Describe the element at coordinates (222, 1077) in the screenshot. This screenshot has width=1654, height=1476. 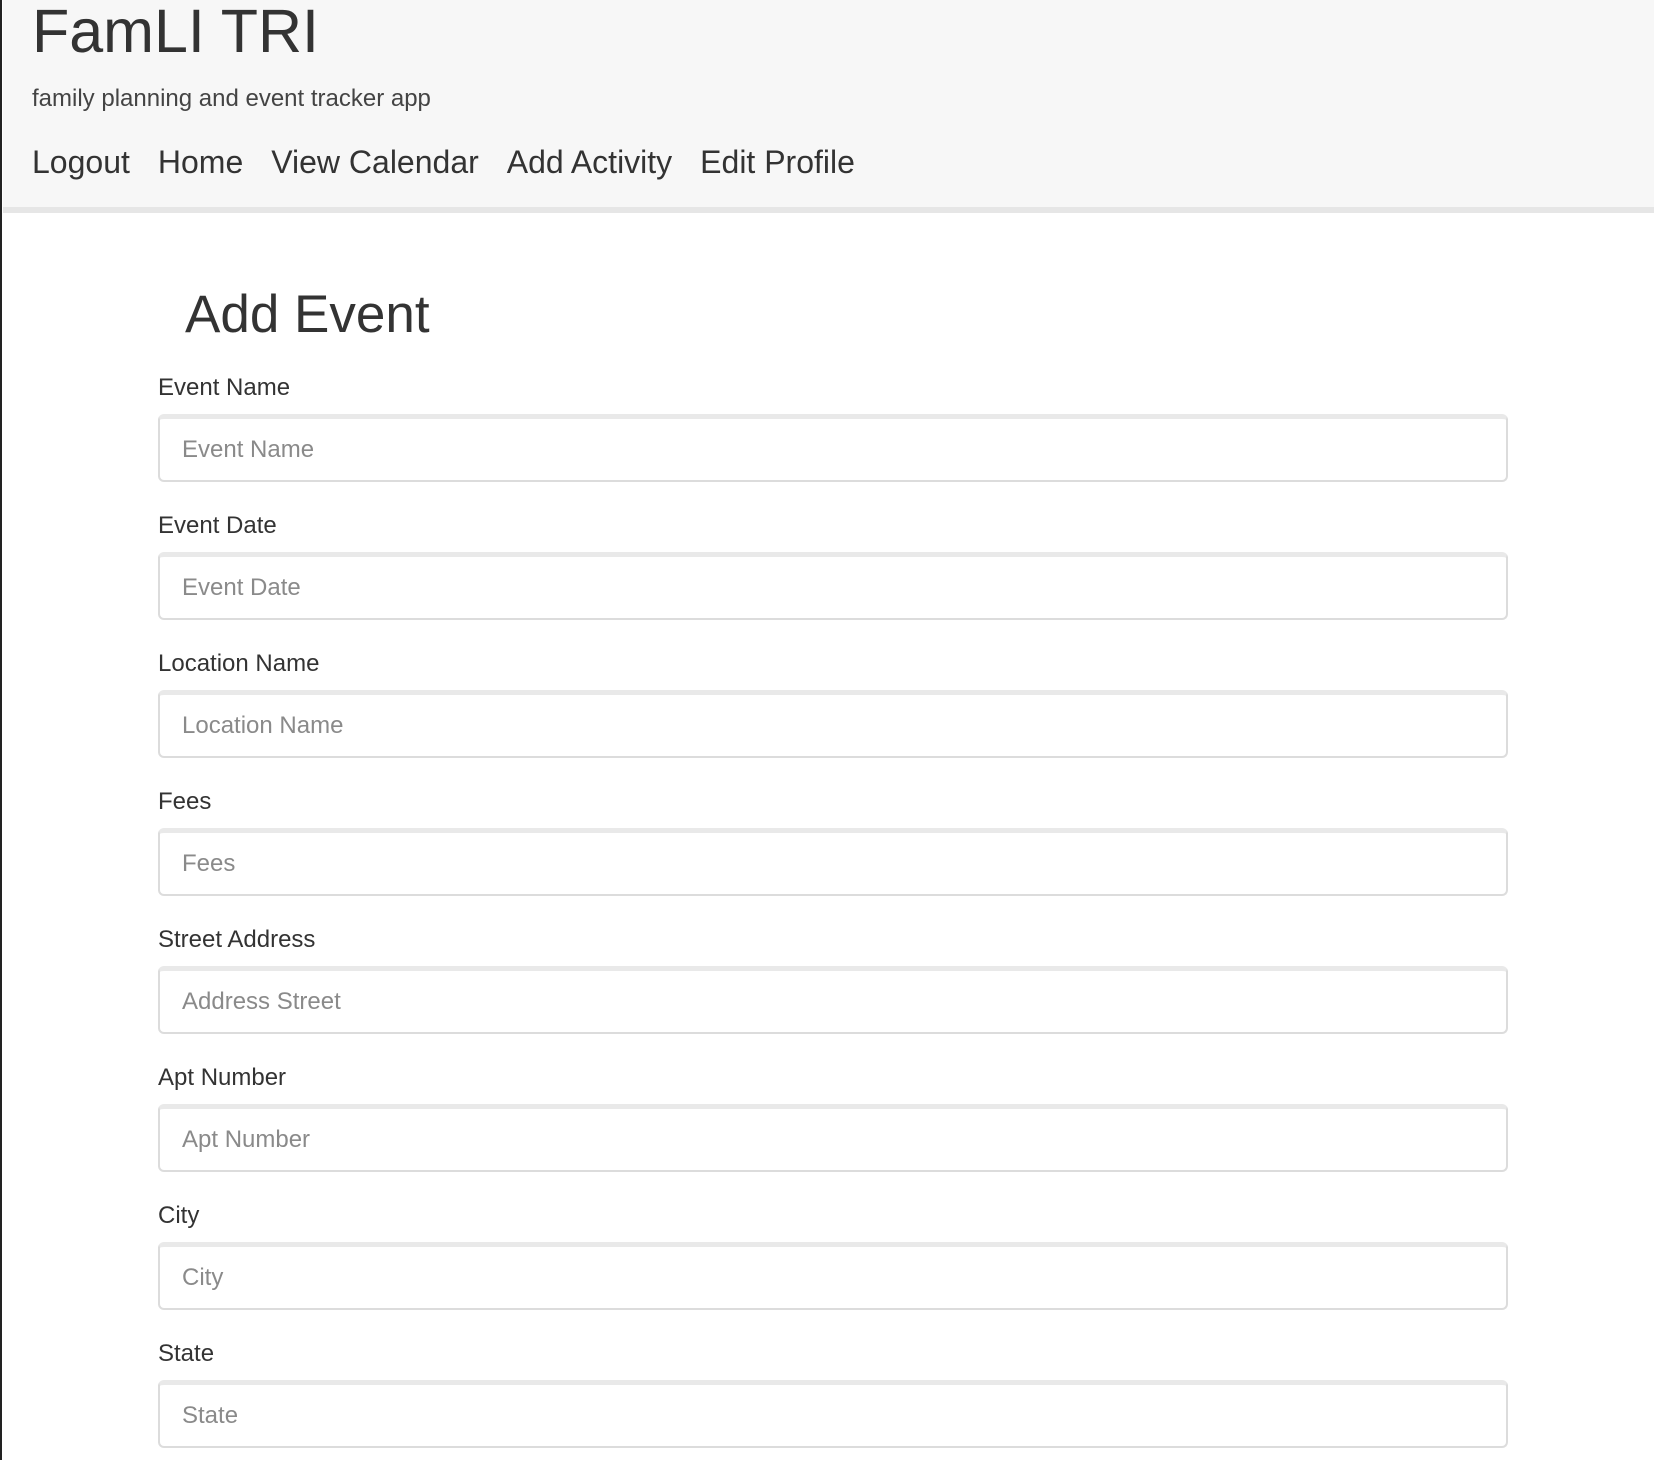
I see `apt-number-label: Apt Number` at that location.